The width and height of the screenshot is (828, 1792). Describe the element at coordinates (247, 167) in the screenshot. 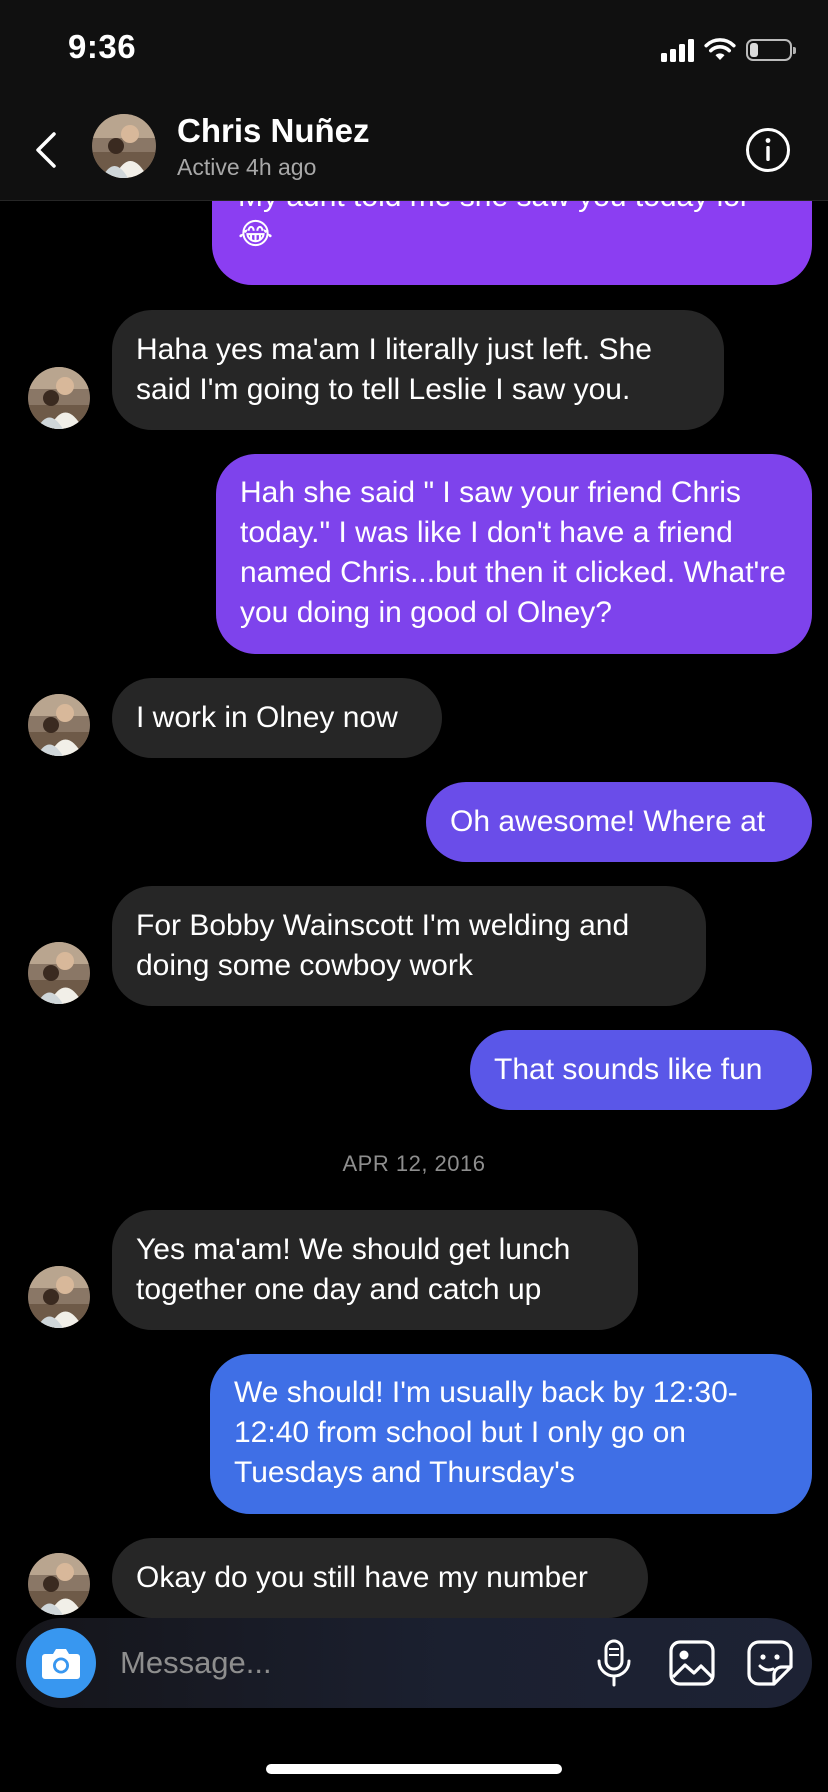

I see `active-status: Active 4h ago` at that location.